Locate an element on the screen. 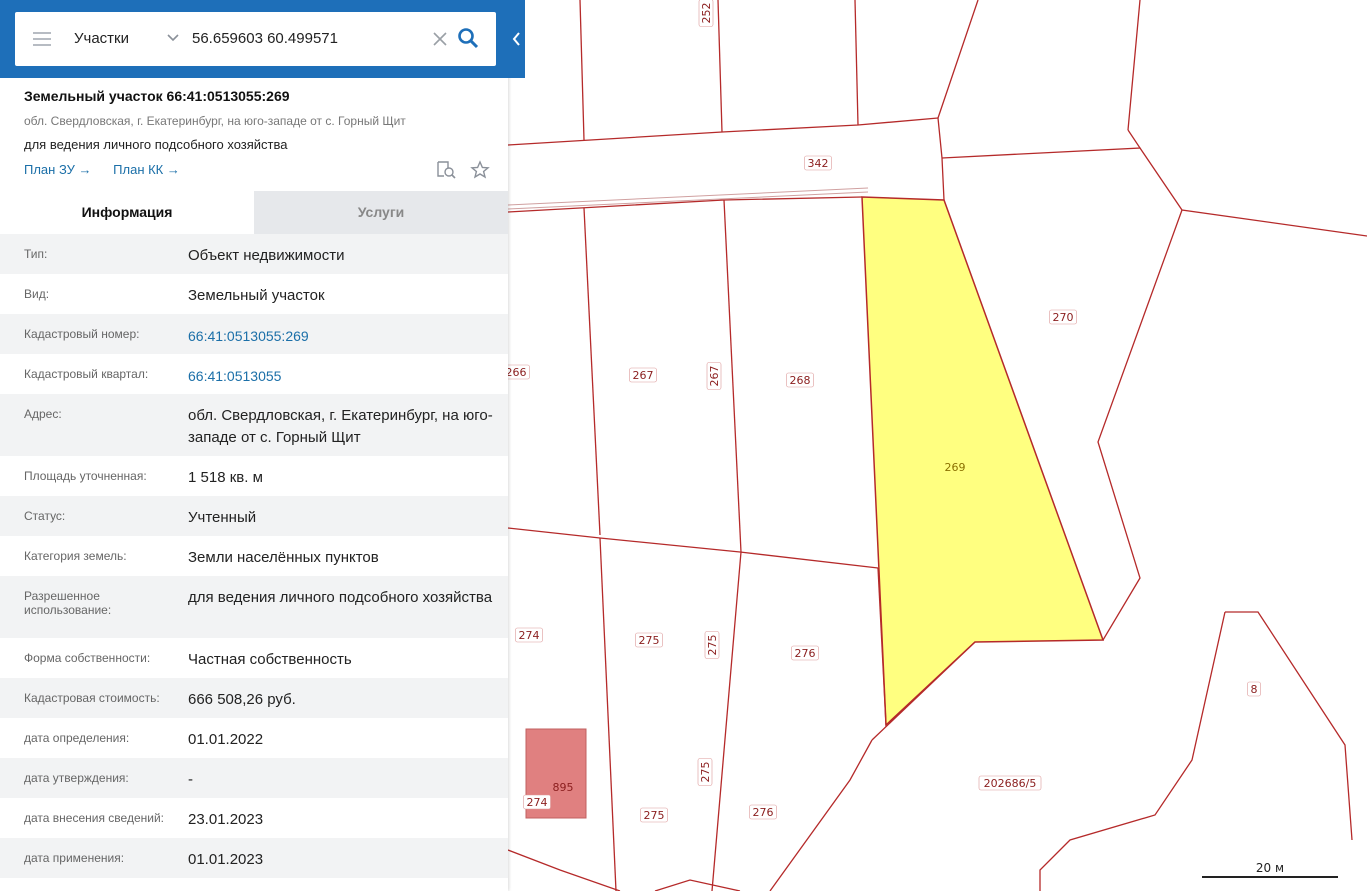 The height and width of the screenshot is (891, 1367). info-row-value: Земельный участок is located at coordinates (256, 295).